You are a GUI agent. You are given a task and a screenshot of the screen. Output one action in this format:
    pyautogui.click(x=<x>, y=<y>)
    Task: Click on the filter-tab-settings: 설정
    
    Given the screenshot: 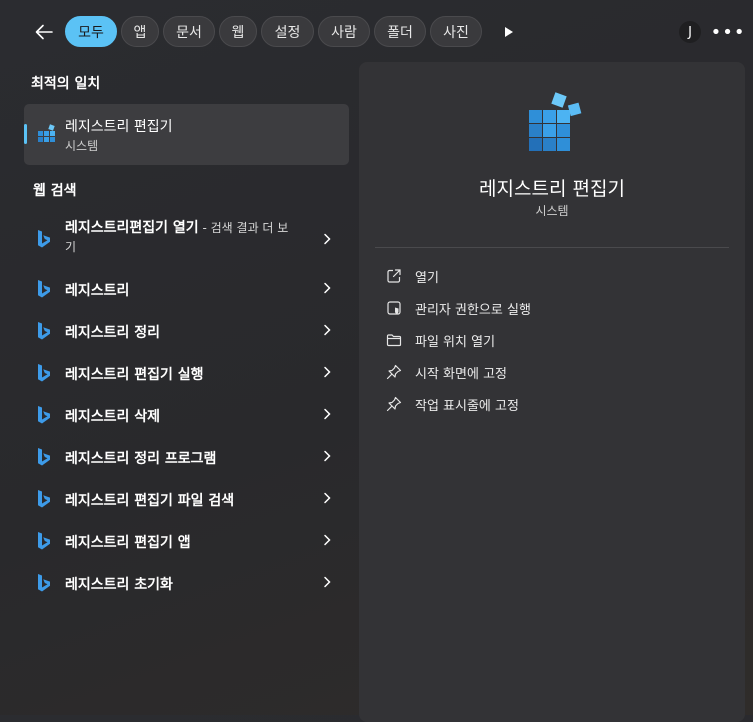 What is the action you would take?
    pyautogui.click(x=287, y=31)
    